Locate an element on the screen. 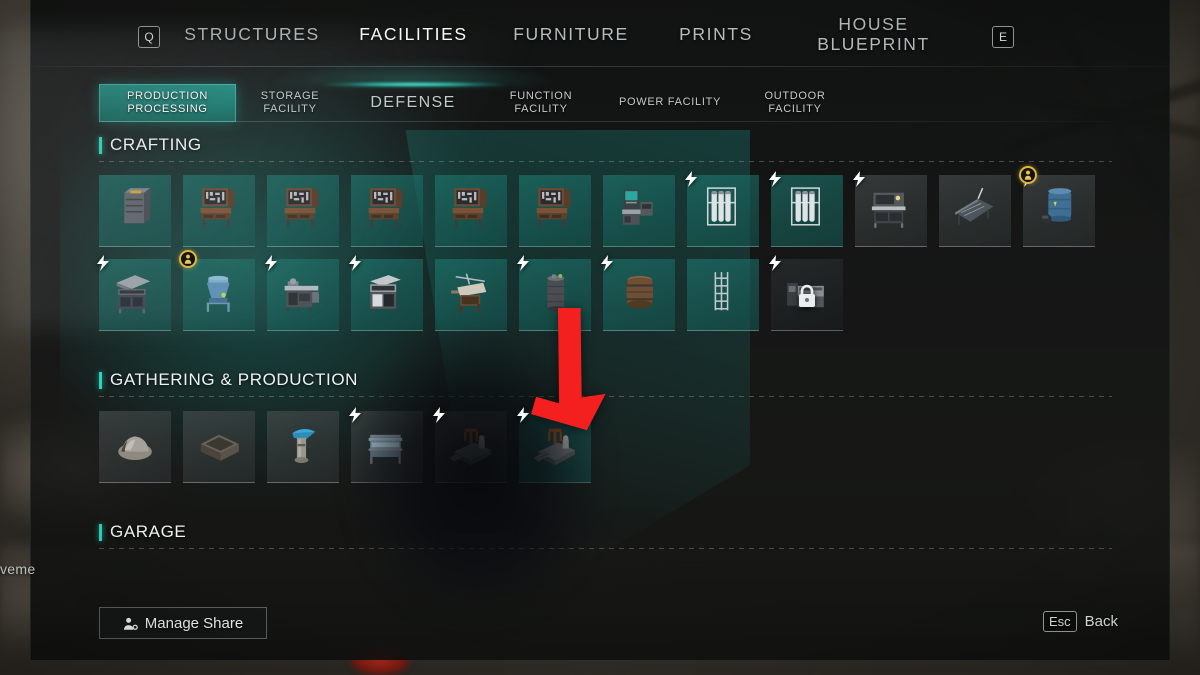 This screenshot has height=675, width=1200. manage-share-label: Manage Share is located at coordinates (194, 623).